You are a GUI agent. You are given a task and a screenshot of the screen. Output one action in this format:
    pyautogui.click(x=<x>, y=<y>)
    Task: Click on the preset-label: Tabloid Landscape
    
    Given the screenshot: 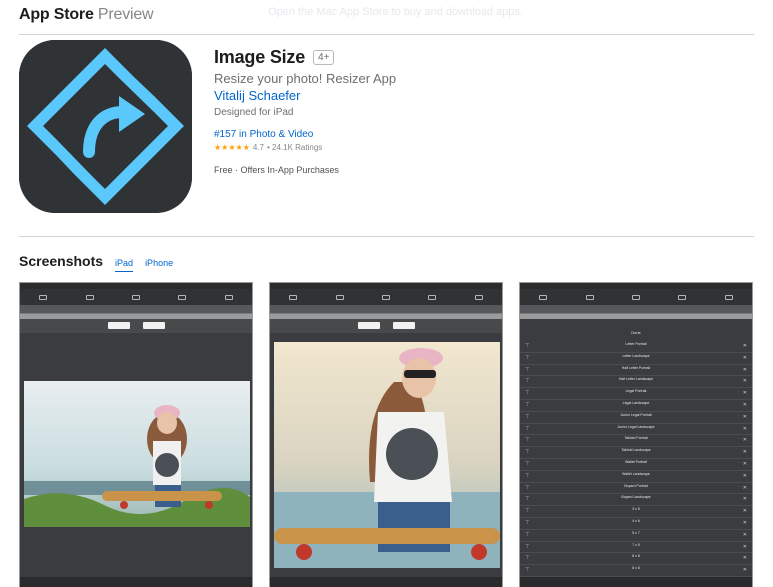 What is the action you would take?
    pyautogui.click(x=636, y=450)
    